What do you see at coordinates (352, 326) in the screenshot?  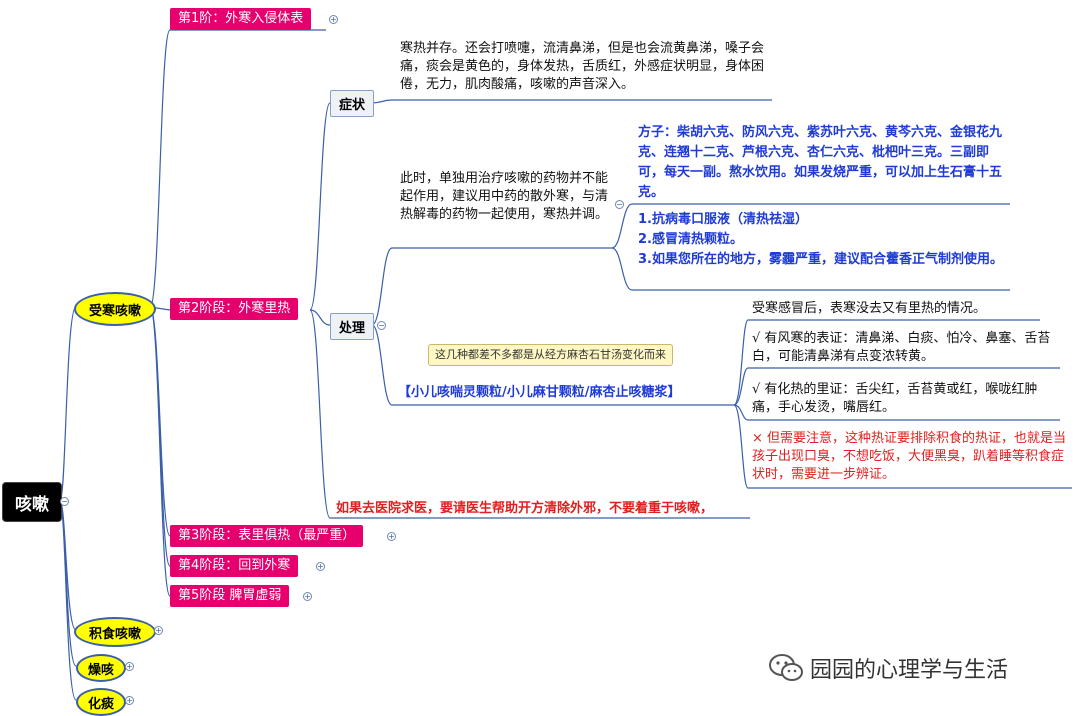 I see `treatment-node: 处理` at bounding box center [352, 326].